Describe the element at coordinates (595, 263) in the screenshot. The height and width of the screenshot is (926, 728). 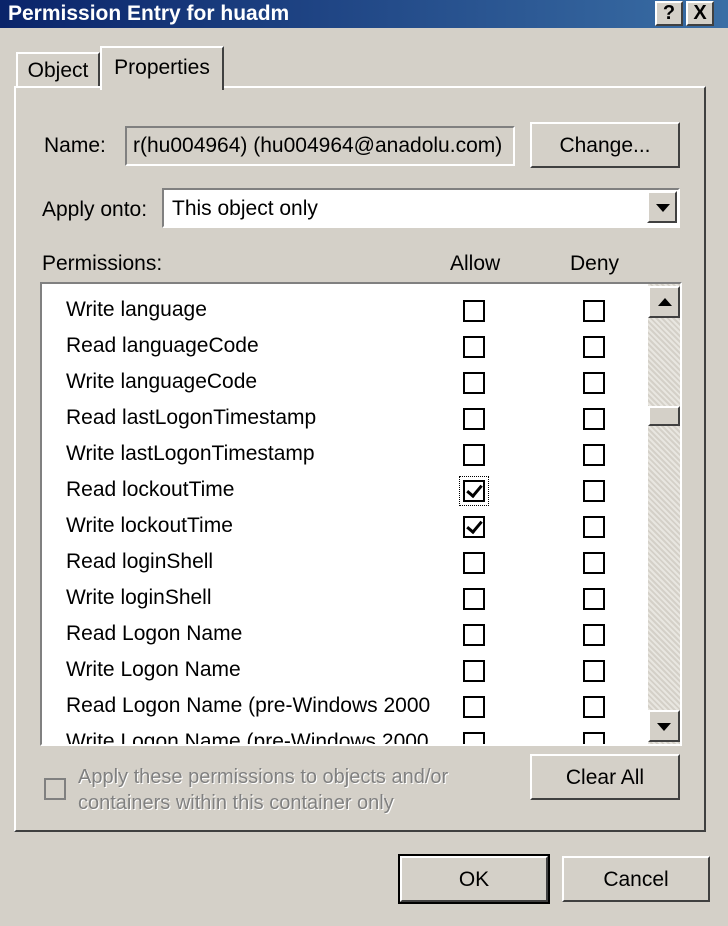
I see `deny-column-header: Deny` at that location.